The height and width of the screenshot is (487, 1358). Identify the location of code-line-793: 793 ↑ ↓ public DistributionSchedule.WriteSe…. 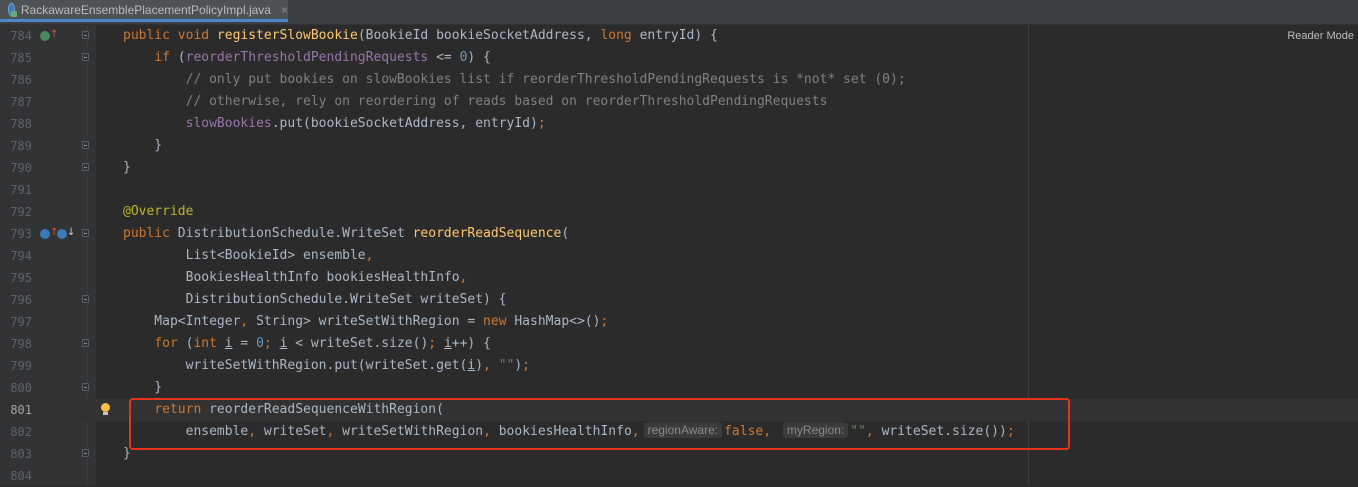
(679, 234).